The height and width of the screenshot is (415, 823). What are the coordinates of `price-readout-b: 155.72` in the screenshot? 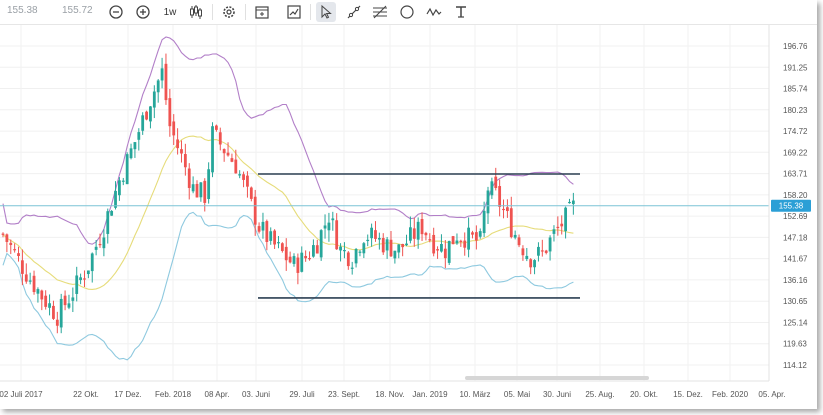 It's located at (77, 10).